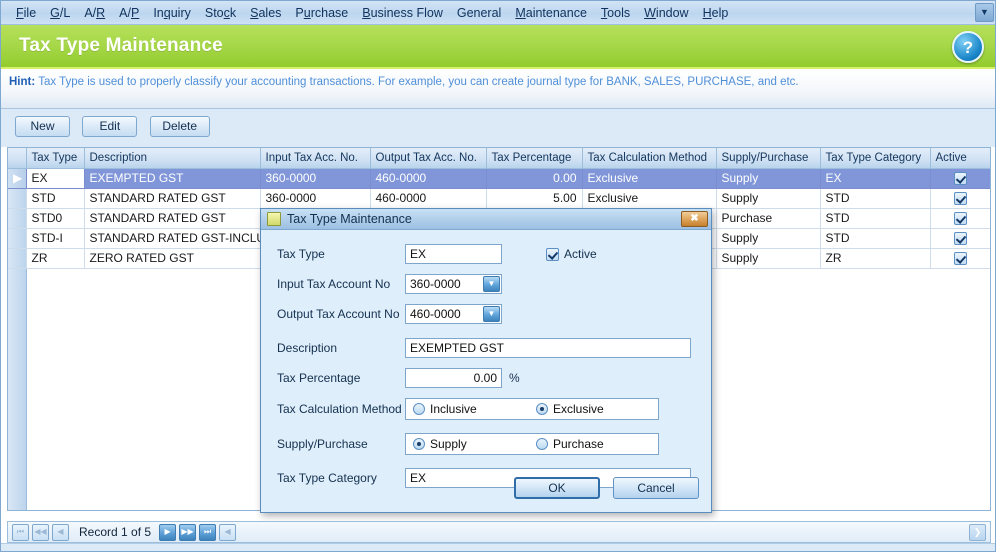 This screenshot has height=552, width=996. Describe the element at coordinates (172, 258) in the screenshot. I see `cell-description: ZERO RATED GST` at that location.